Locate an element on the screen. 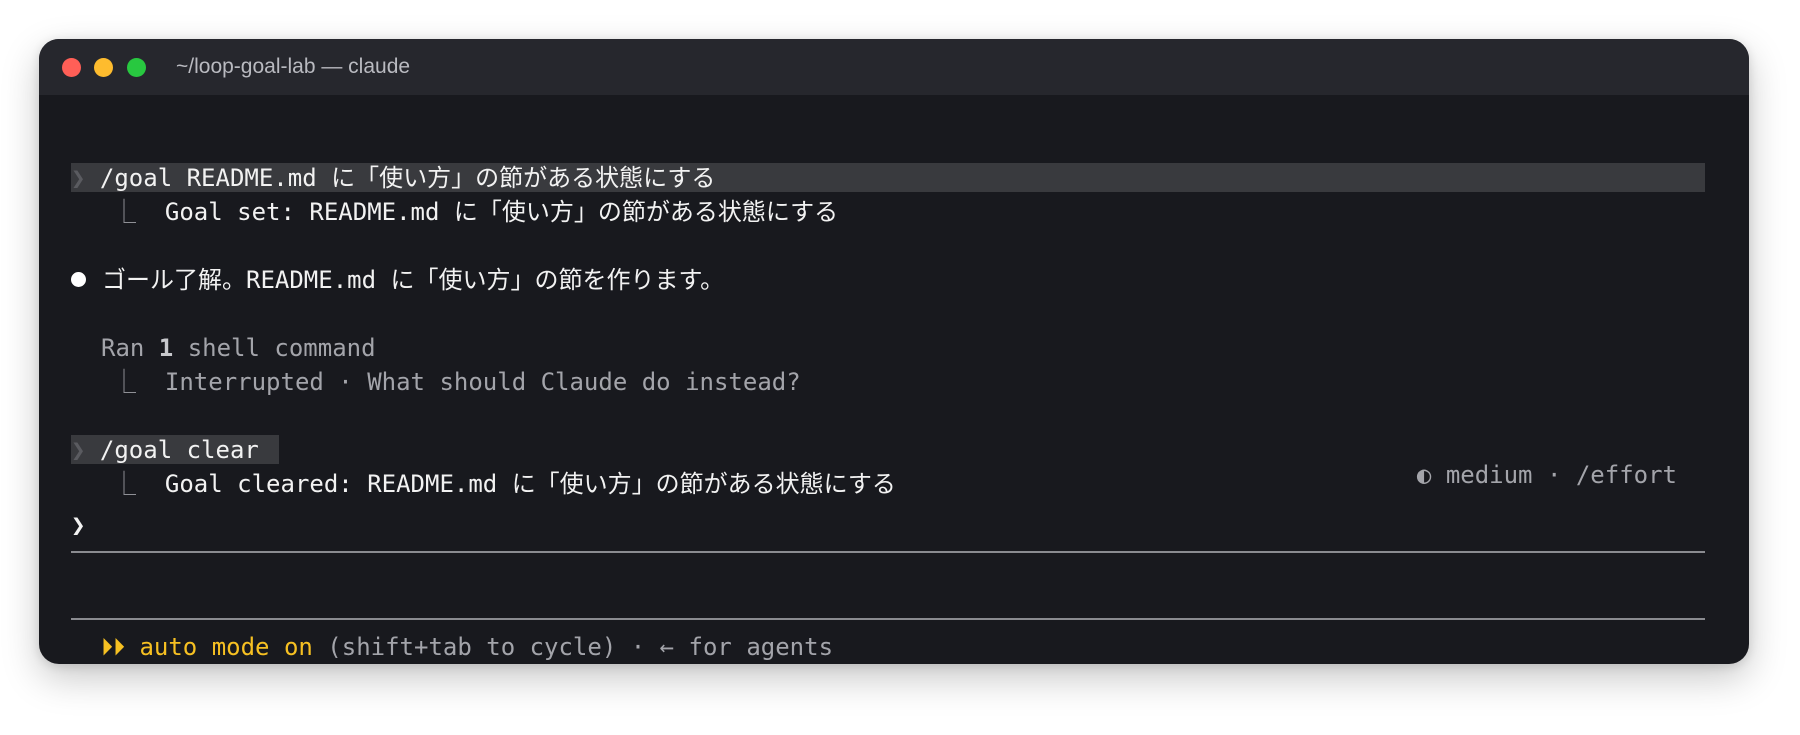  title-bar: ~/loop-goal-lab — claude is located at coordinates (894, 67).